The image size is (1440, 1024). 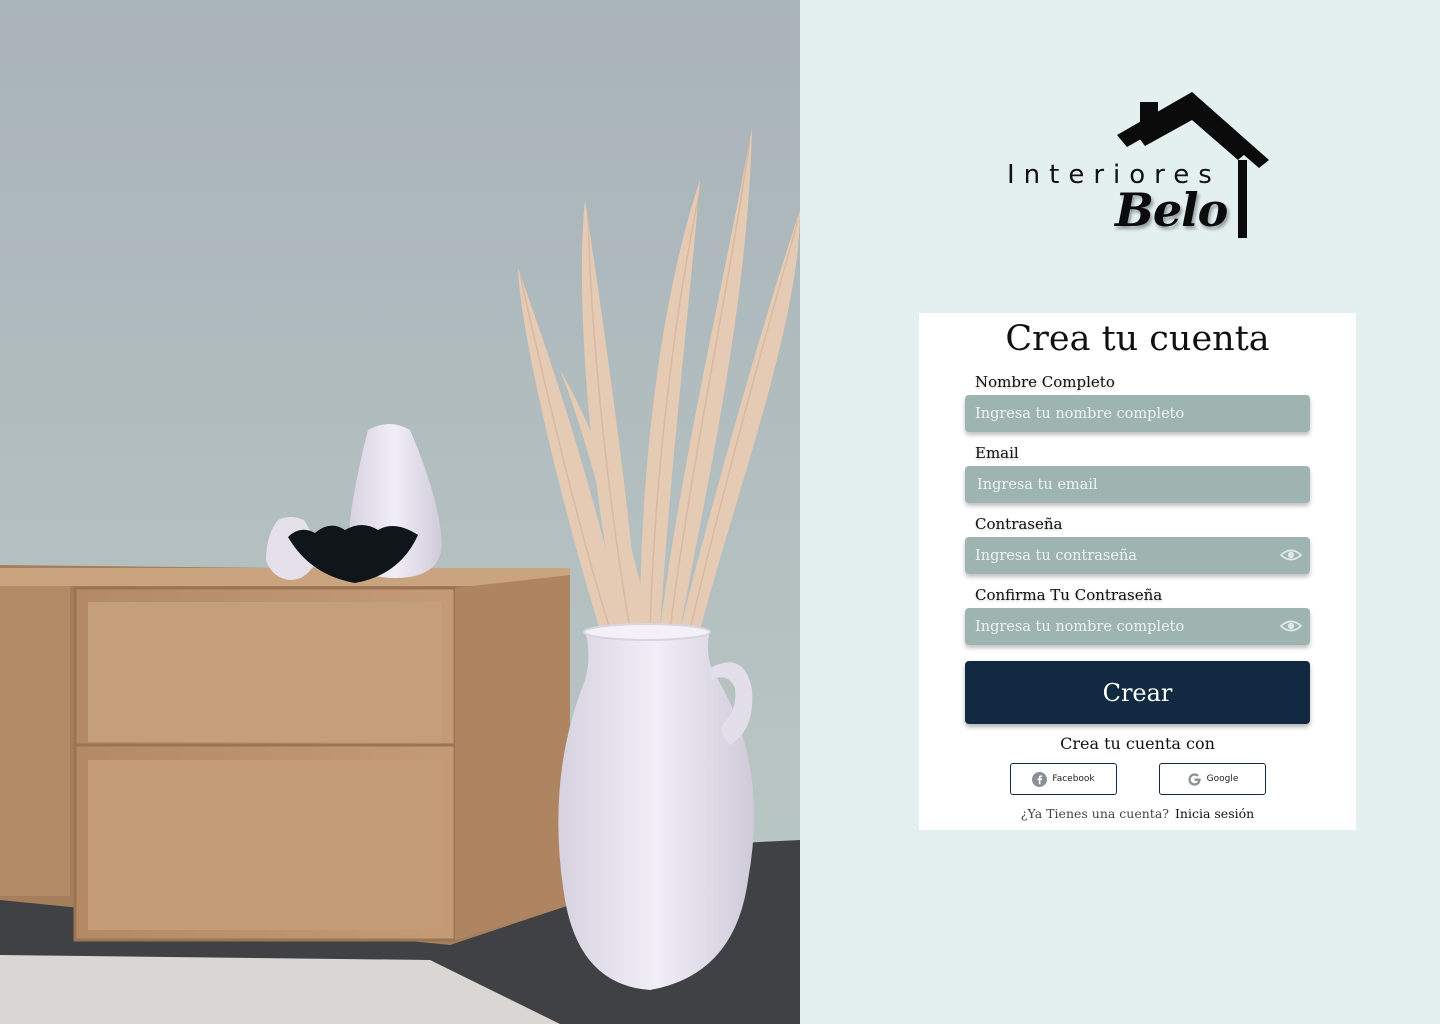 What do you see at coordinates (997, 453) in the screenshot?
I see `email-label: Email` at bounding box center [997, 453].